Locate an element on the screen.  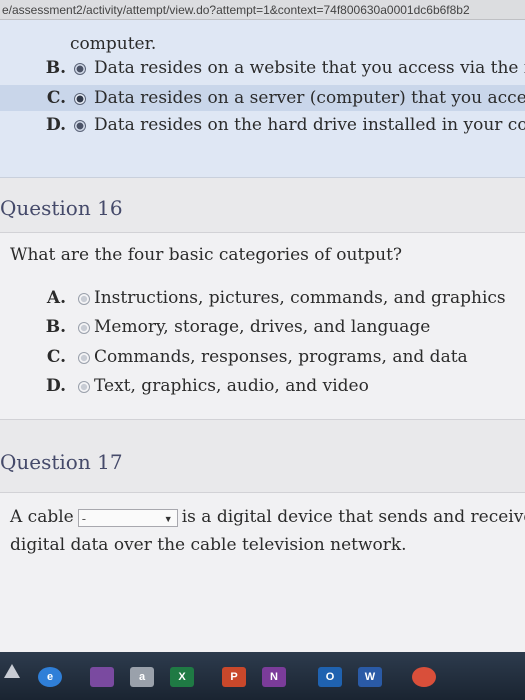
continued-option-text: computer. is located at coordinates (113, 44).